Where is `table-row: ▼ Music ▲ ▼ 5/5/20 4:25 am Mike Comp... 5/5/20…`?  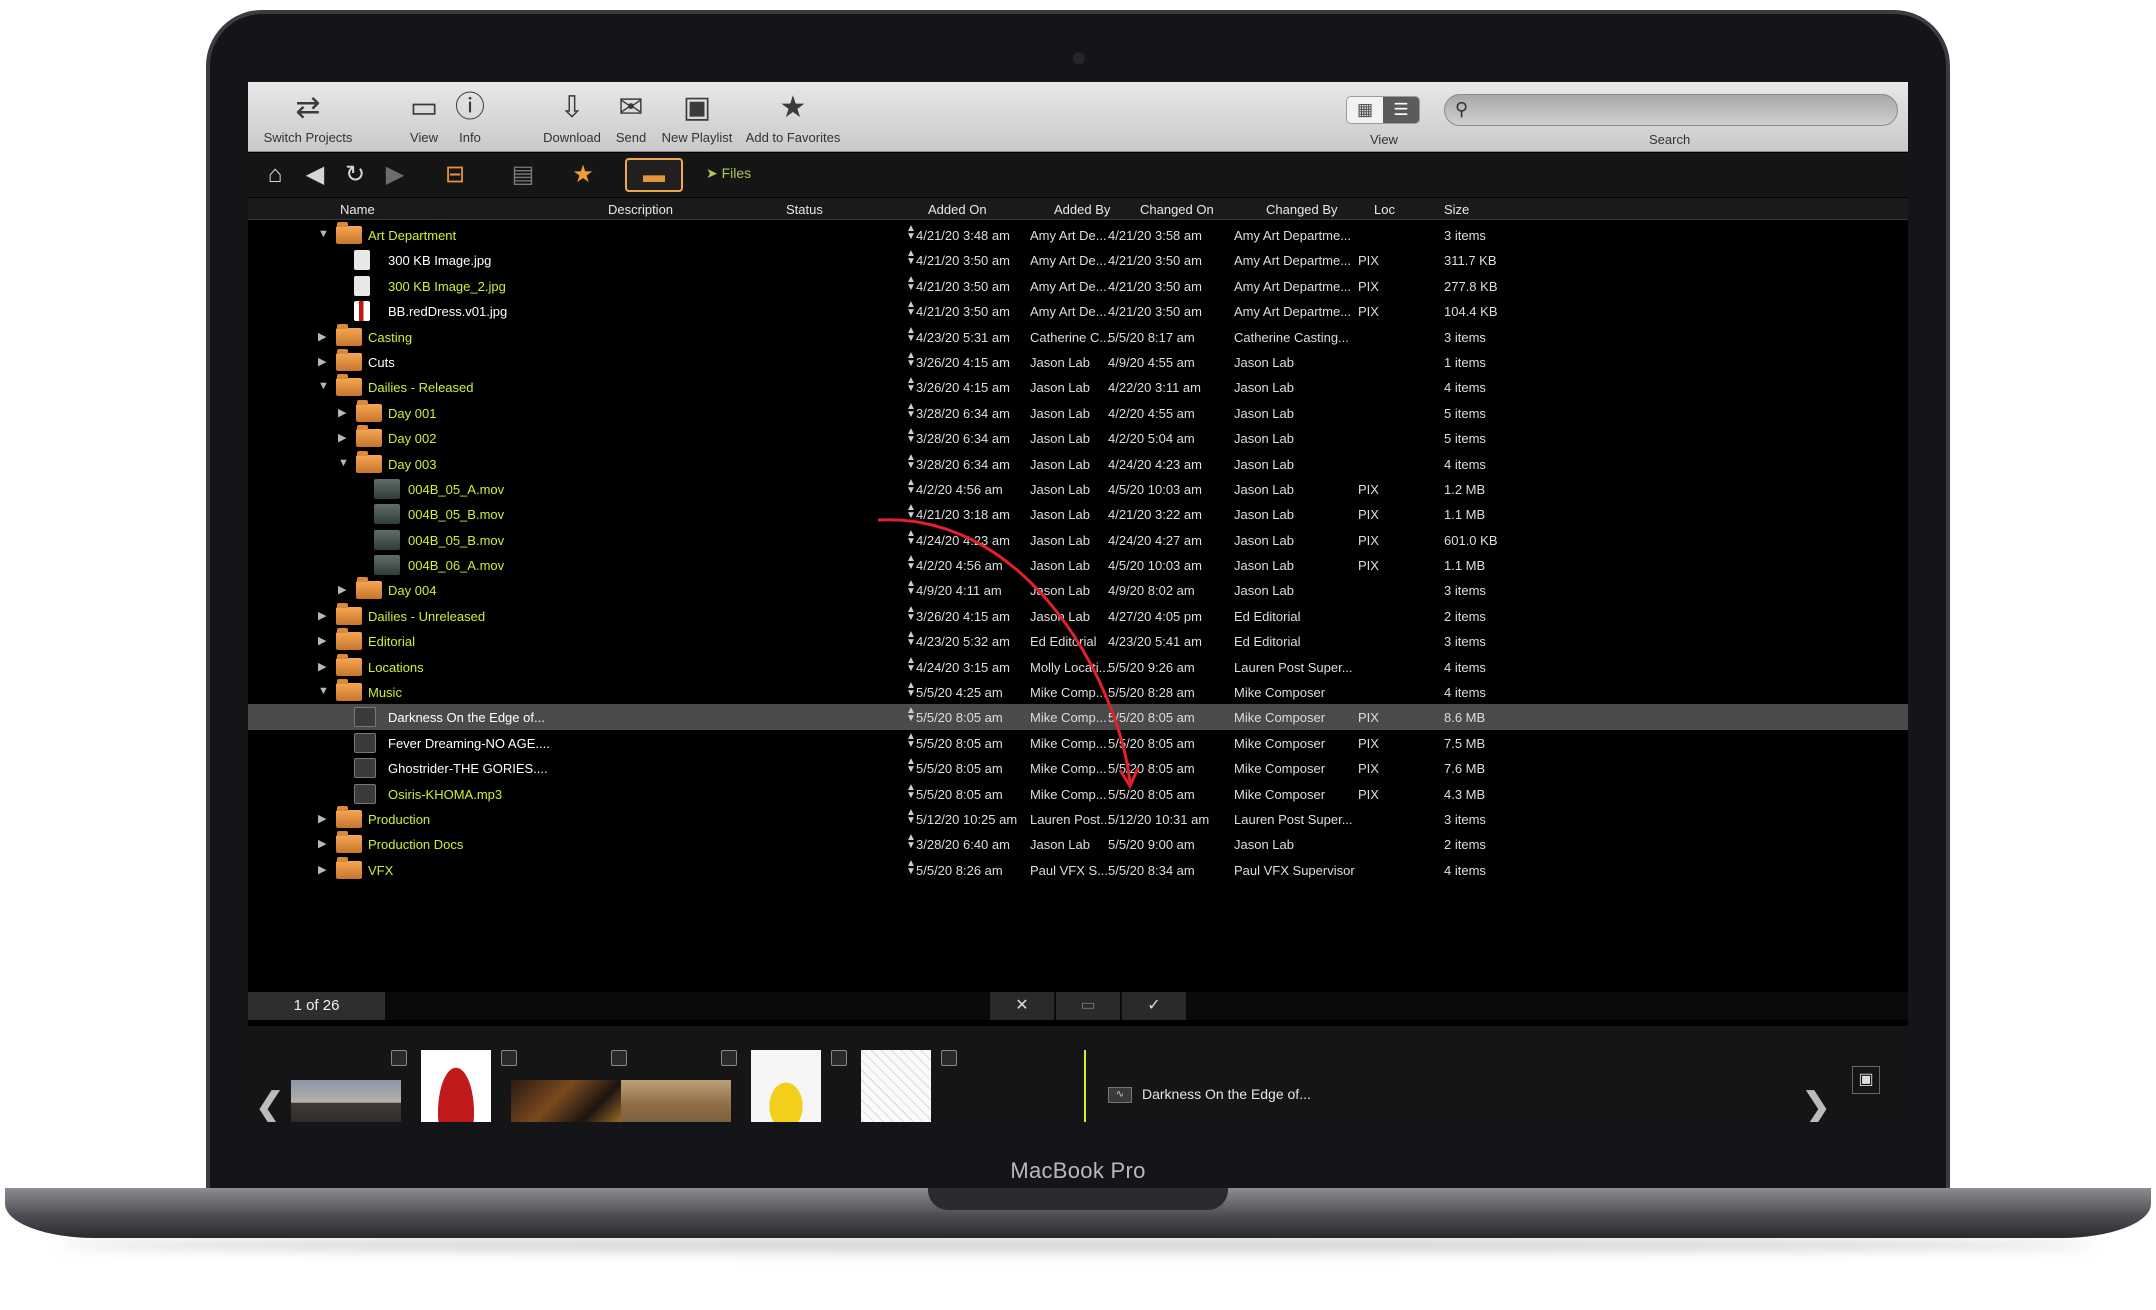 table-row: ▼ Music ▲ ▼ 5/5/20 4:25 am Mike Comp... 5/5/20… is located at coordinates (1078, 691).